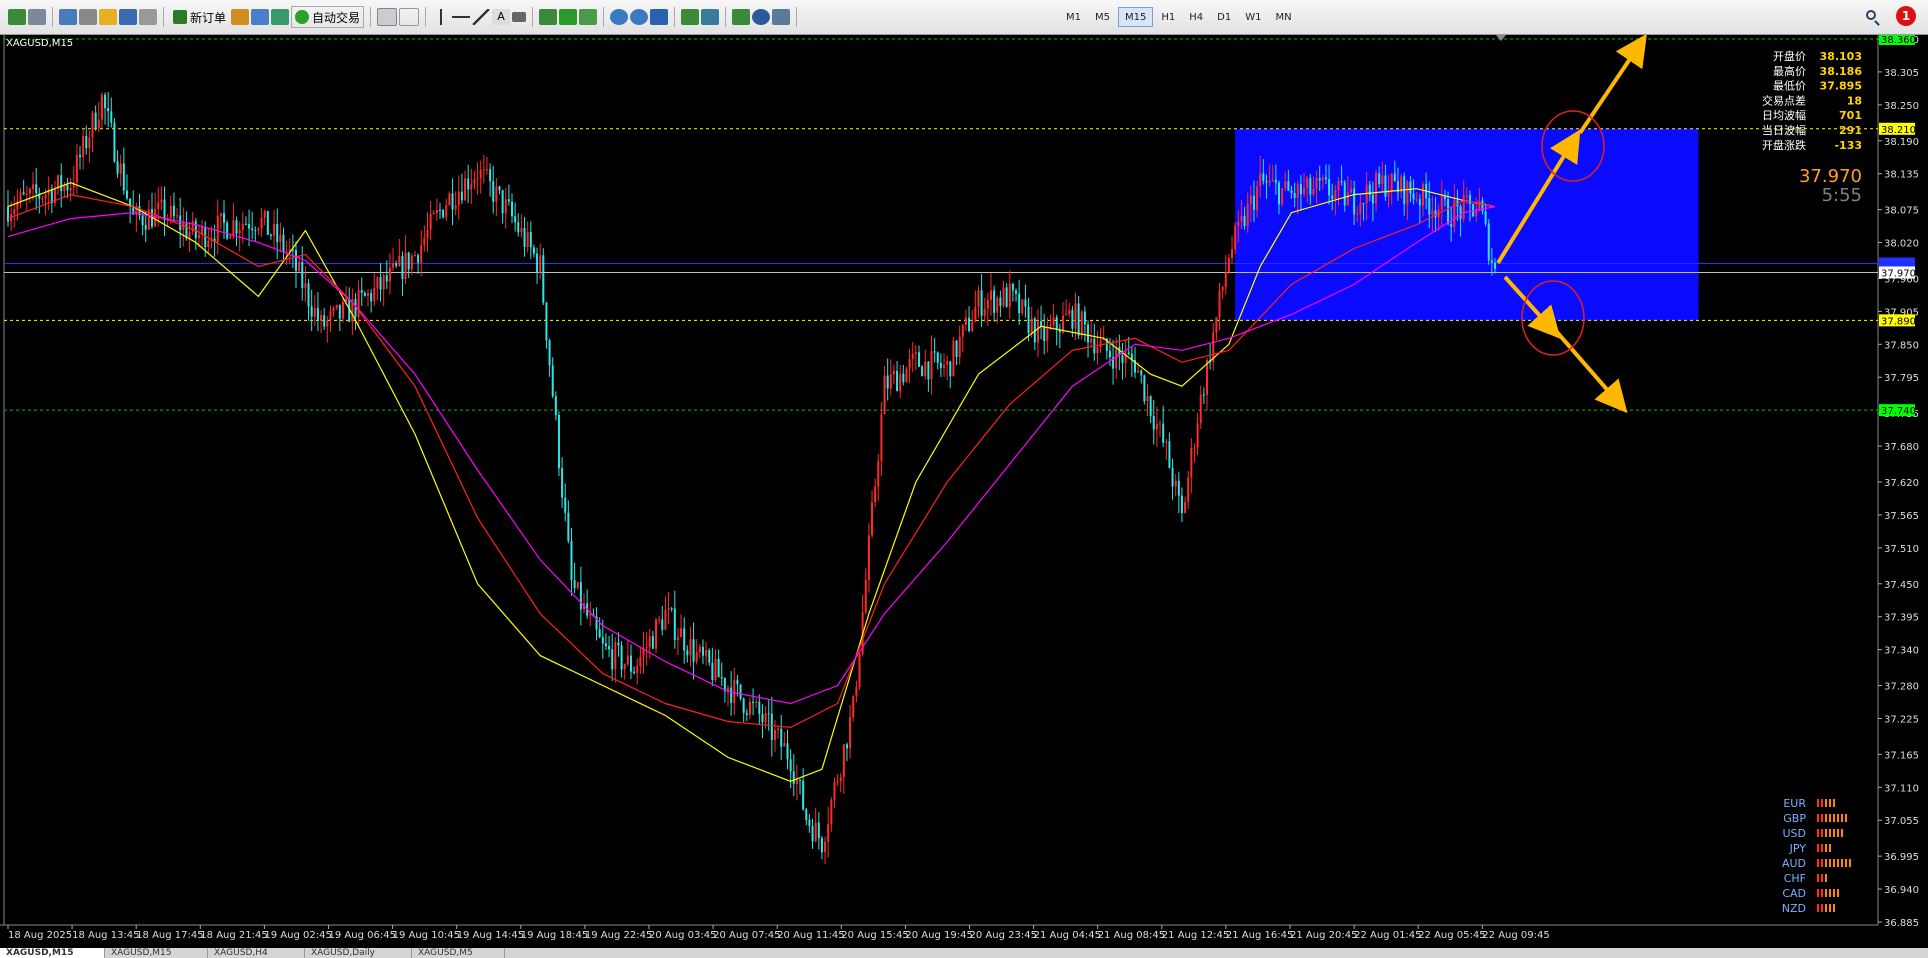 The width and height of the screenshot is (1928, 958). I want to click on y-tick-label: 37.450, so click(1901, 585).